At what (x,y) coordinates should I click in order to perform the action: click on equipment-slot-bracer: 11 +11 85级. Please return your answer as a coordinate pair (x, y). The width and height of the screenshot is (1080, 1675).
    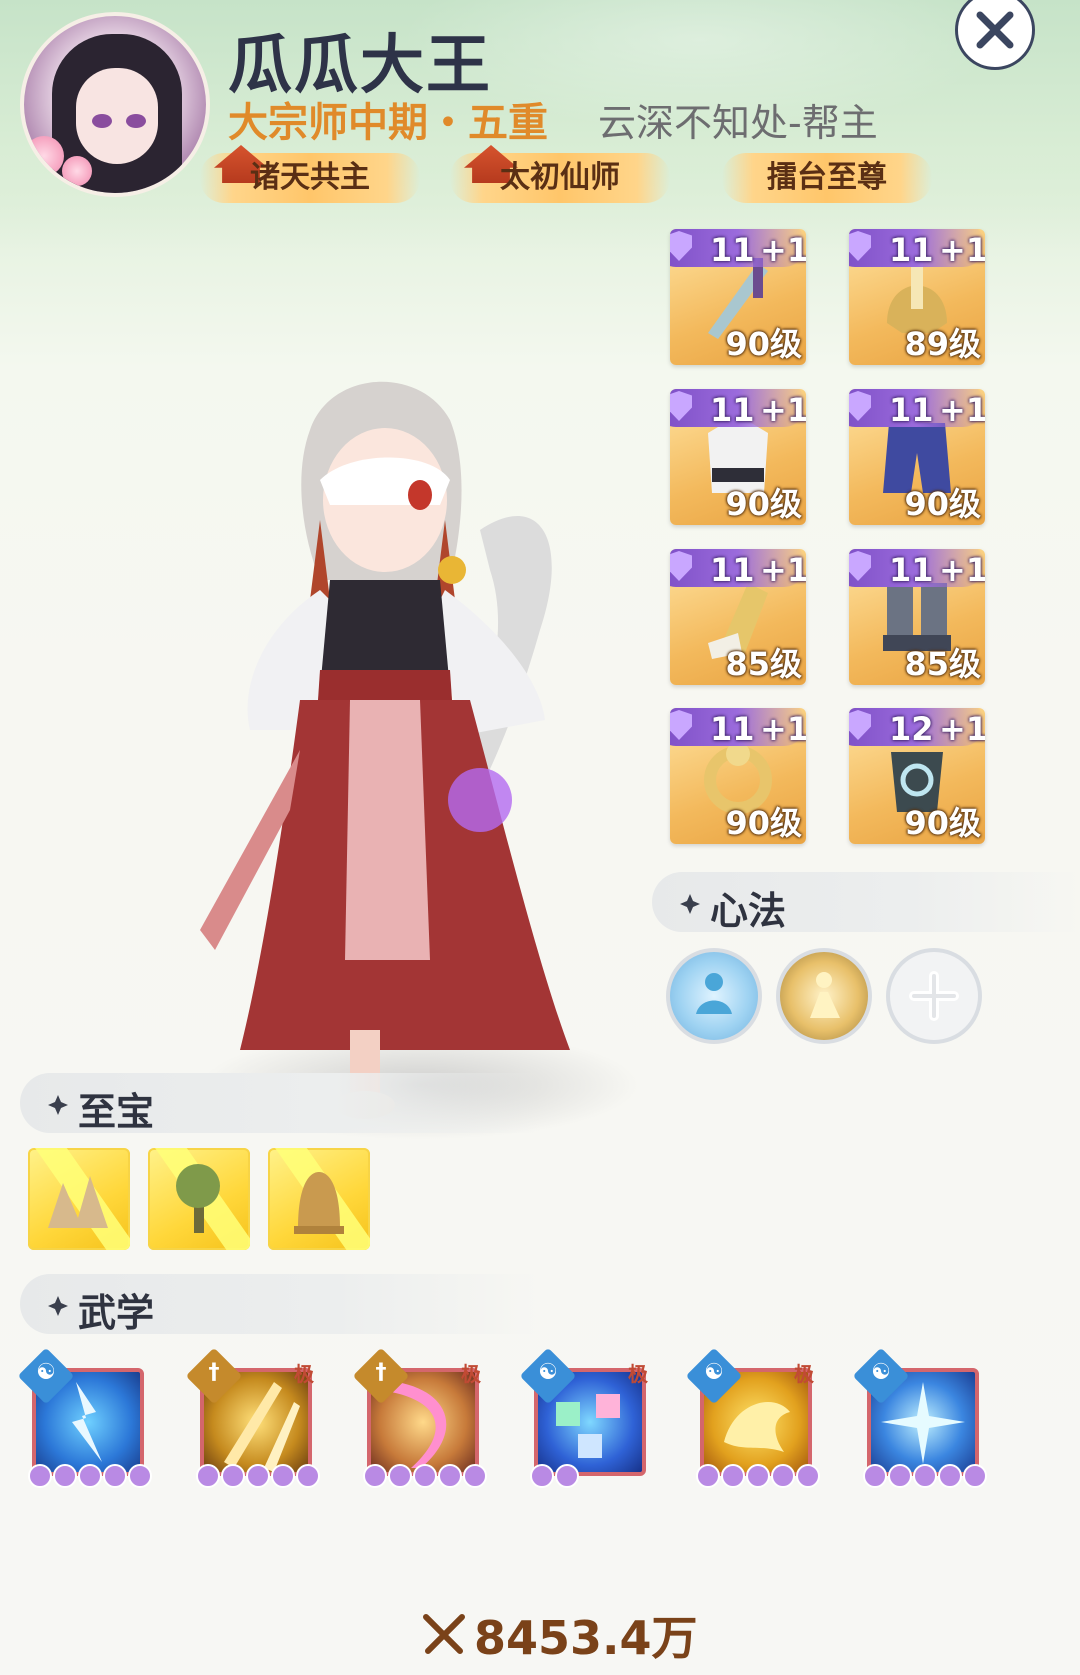
    Looking at the image, I should click on (738, 617).